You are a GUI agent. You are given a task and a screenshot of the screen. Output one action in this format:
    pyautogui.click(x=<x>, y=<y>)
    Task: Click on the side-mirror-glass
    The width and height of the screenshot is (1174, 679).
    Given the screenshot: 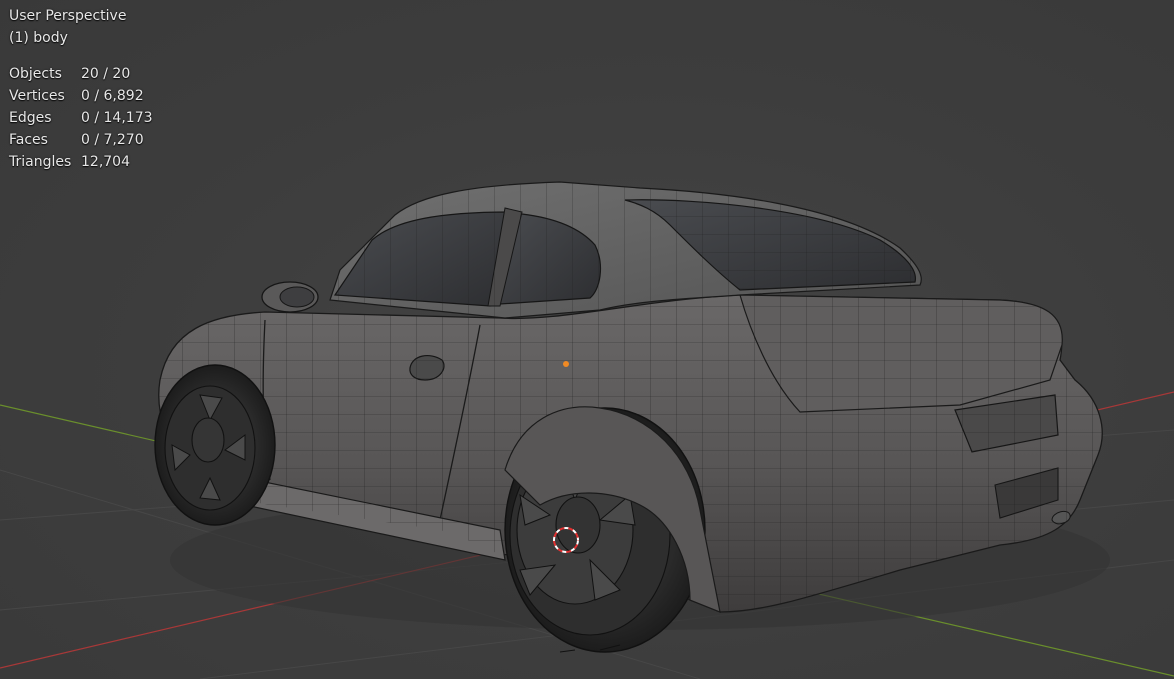 What is the action you would take?
    pyautogui.click(x=297, y=297)
    